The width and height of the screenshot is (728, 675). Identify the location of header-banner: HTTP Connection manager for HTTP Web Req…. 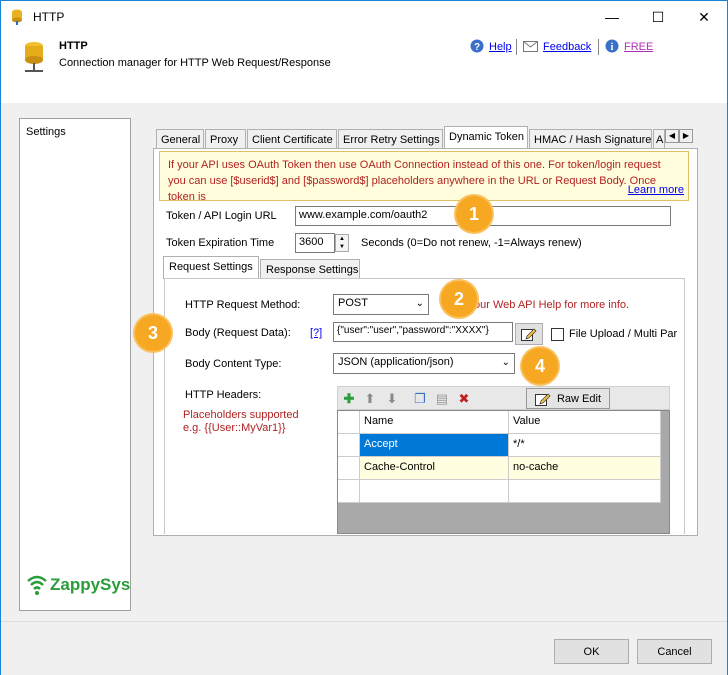
(364, 68).